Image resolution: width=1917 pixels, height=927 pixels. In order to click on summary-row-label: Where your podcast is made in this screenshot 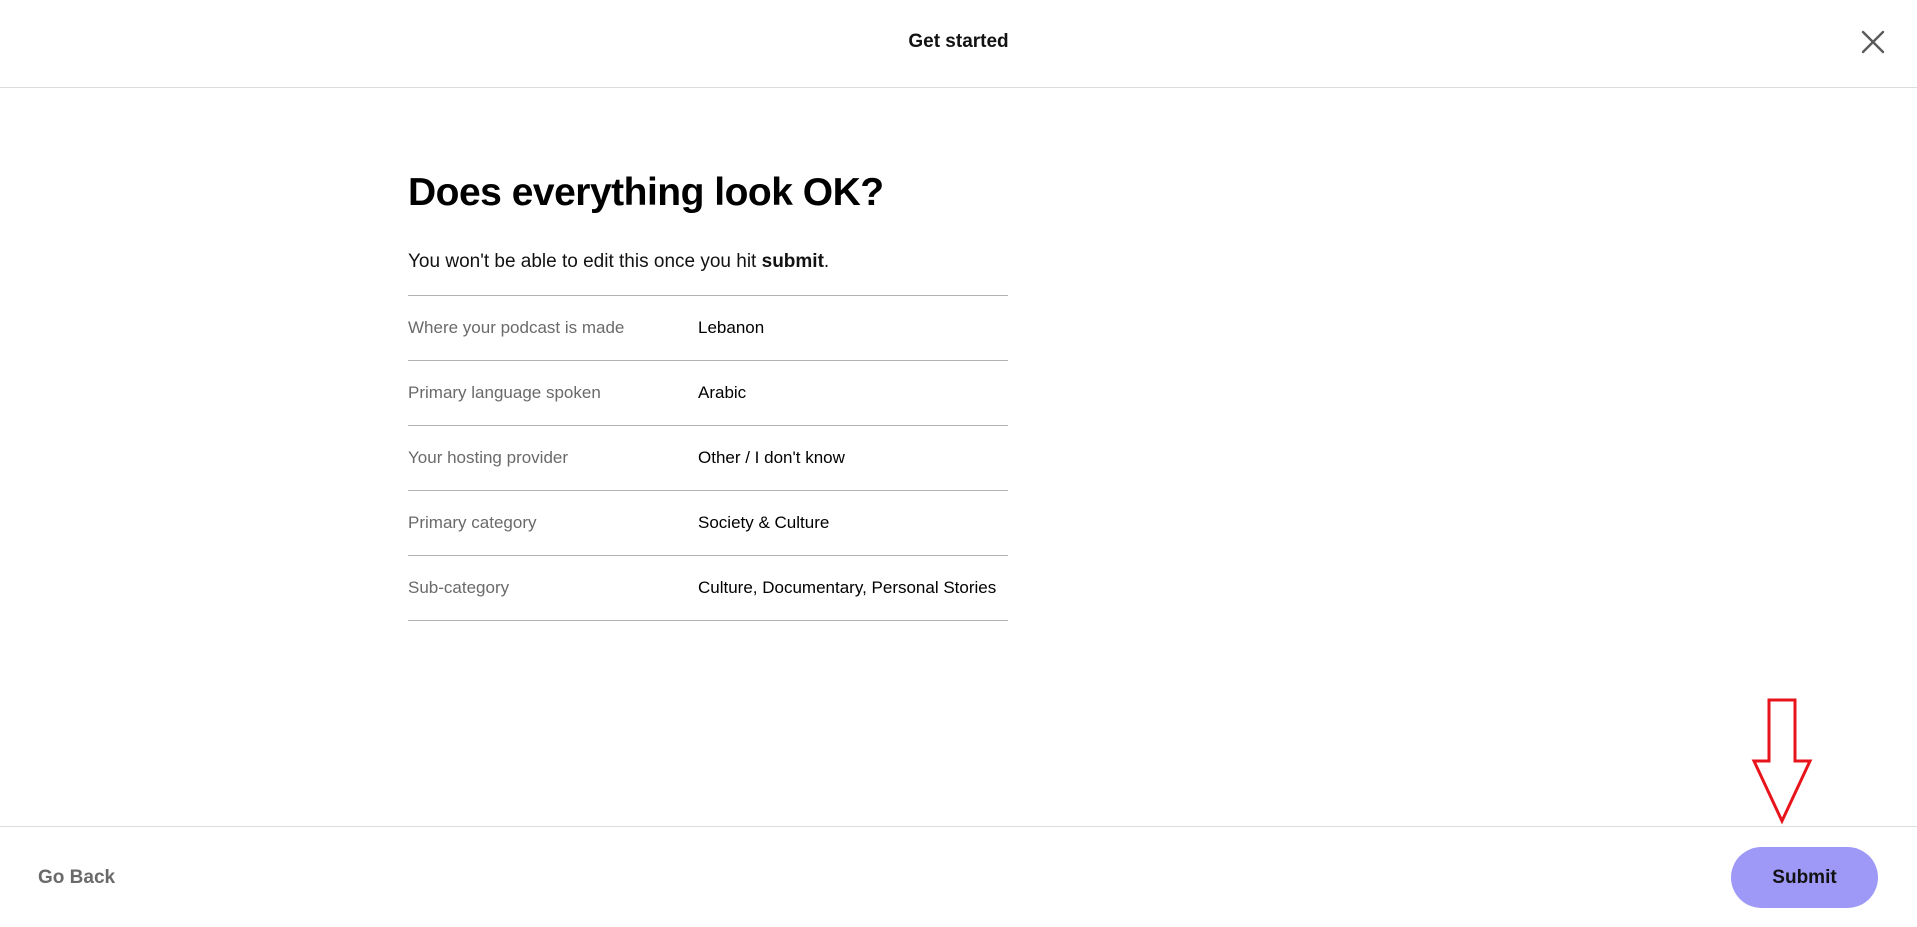, I will do `click(516, 327)`.